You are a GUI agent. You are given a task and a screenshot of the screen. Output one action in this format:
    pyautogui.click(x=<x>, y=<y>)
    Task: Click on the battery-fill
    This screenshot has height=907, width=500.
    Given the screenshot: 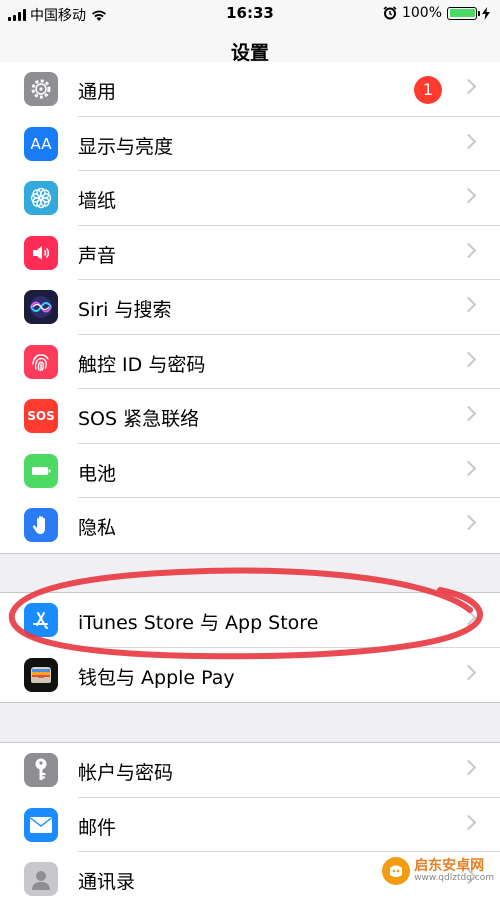 What is the action you would take?
    pyautogui.click(x=462, y=13)
    